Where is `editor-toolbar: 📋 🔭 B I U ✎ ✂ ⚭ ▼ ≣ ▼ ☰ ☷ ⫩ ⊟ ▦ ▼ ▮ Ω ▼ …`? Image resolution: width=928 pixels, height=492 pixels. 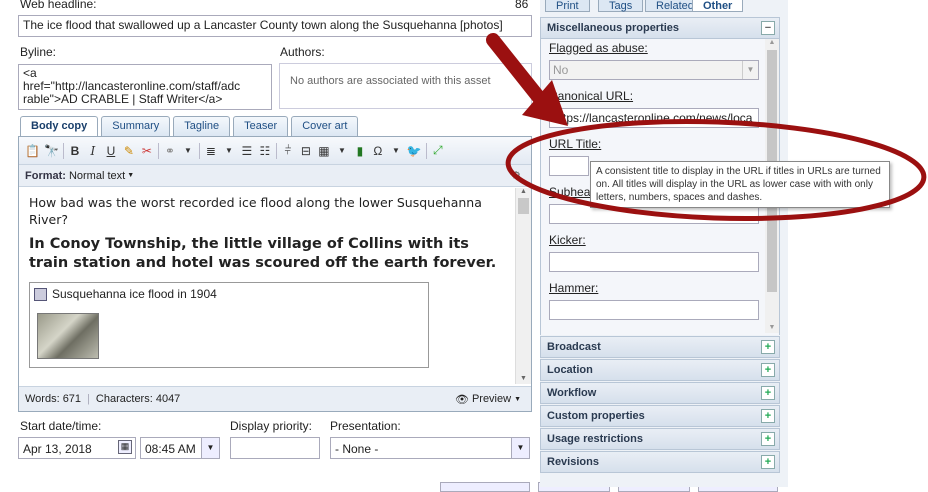 editor-toolbar: 📋 🔭 B I U ✎ ✂ ⚭ ▼ ≣ ▼ ☰ ☷ ⫩ ⊟ ▦ ▼ ▮ Ω ▼ … is located at coordinates (275, 151).